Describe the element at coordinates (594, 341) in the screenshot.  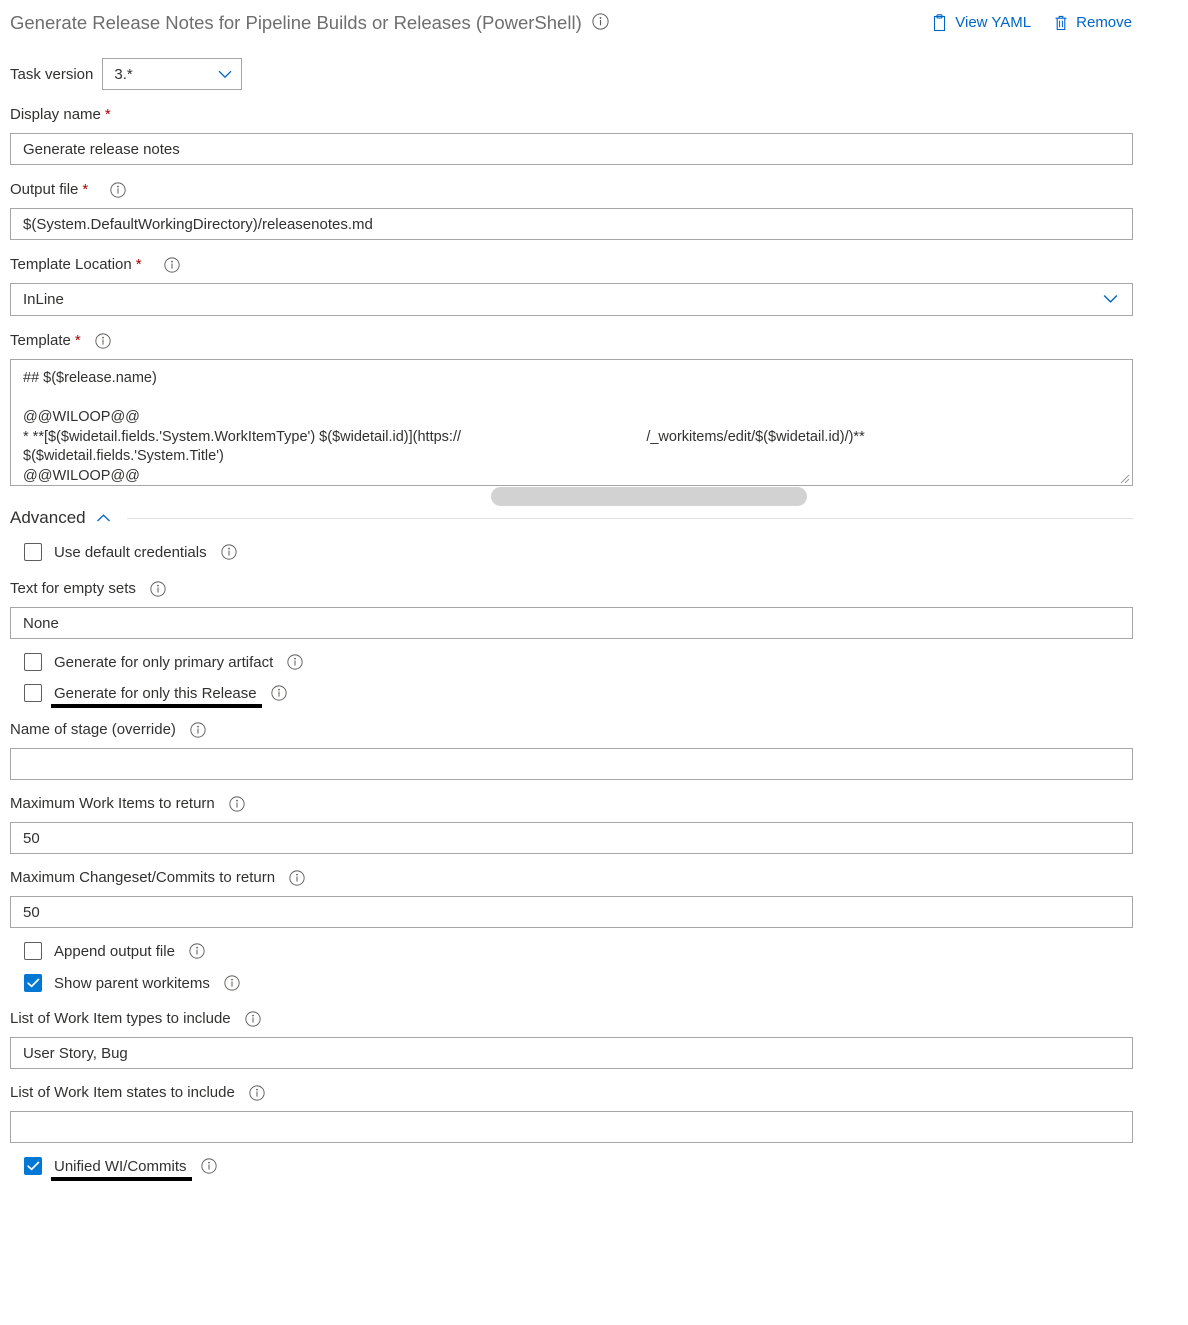
I see `template-label: Template *` at that location.